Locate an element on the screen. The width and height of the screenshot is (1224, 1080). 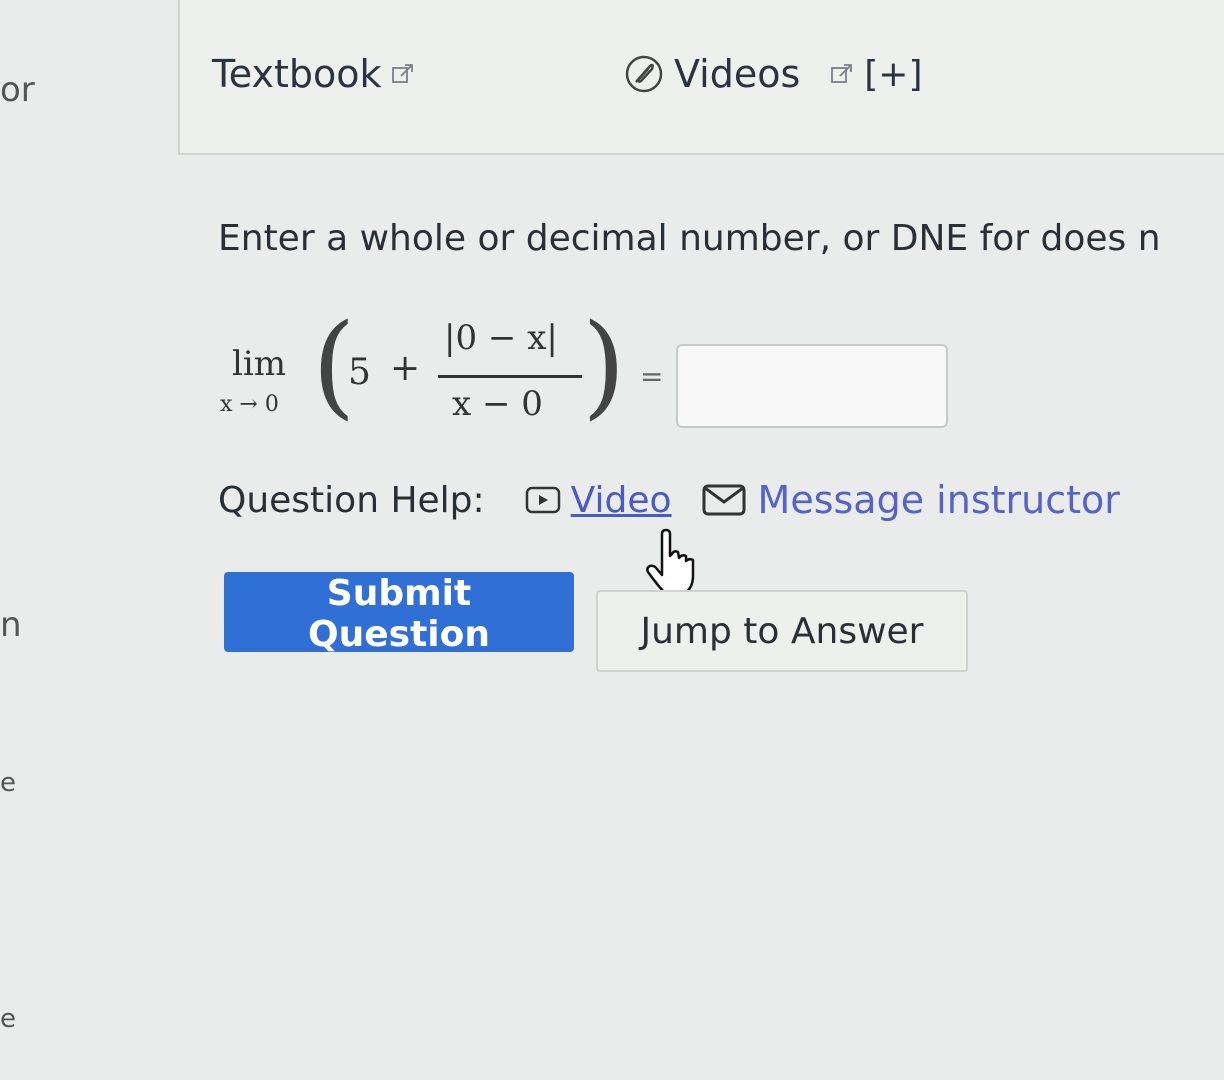
limit-expression: lim x → 0 ( 5 + |0 − x| x − 0 ) = is located at coordinates (441, 379).